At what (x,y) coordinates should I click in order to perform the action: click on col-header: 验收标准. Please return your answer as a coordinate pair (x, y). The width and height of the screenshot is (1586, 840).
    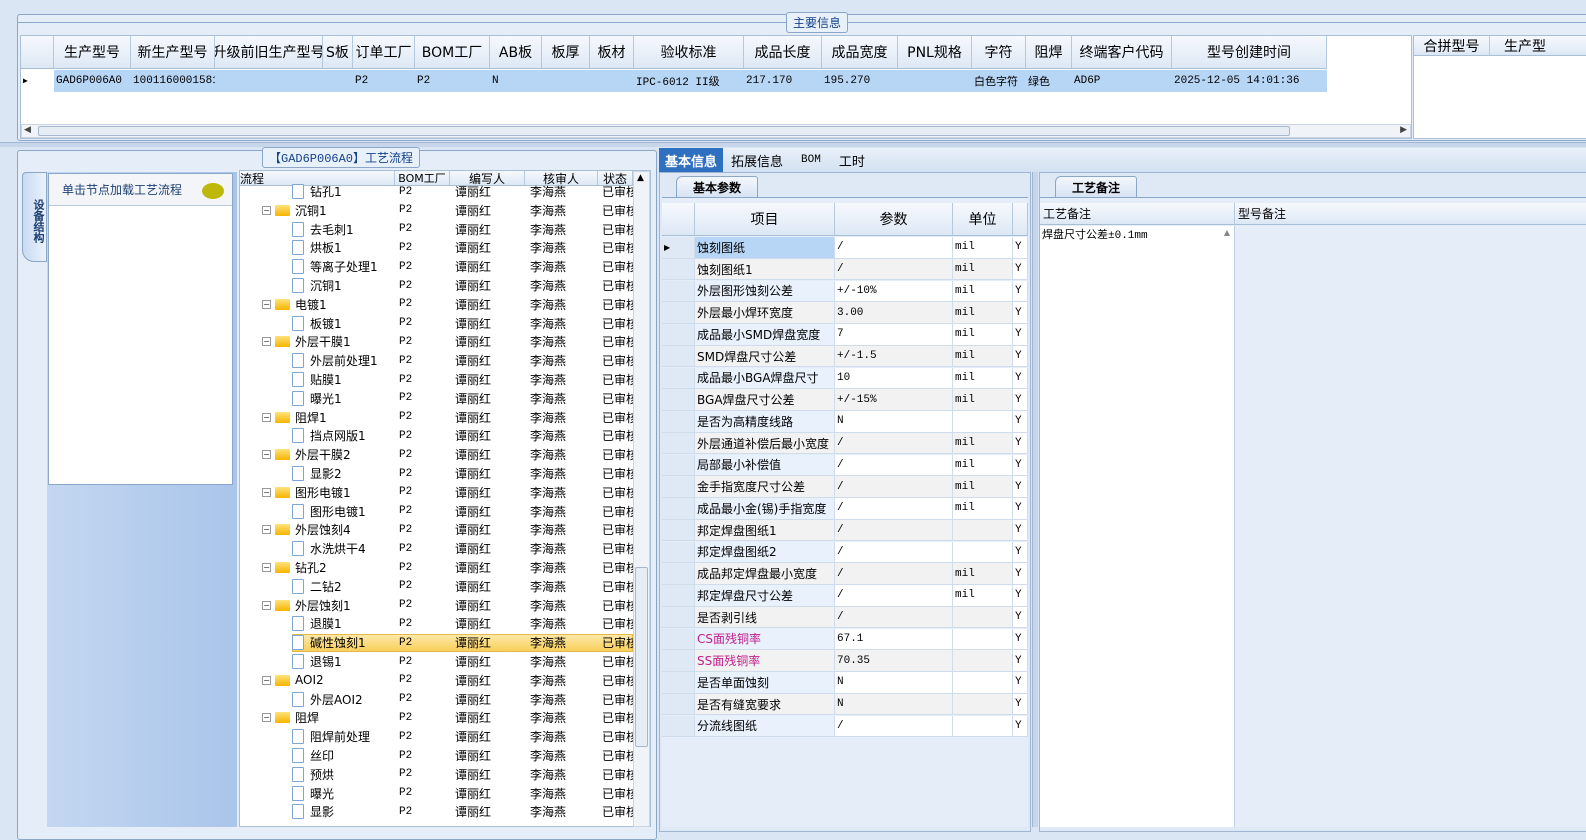
    Looking at the image, I should click on (689, 52).